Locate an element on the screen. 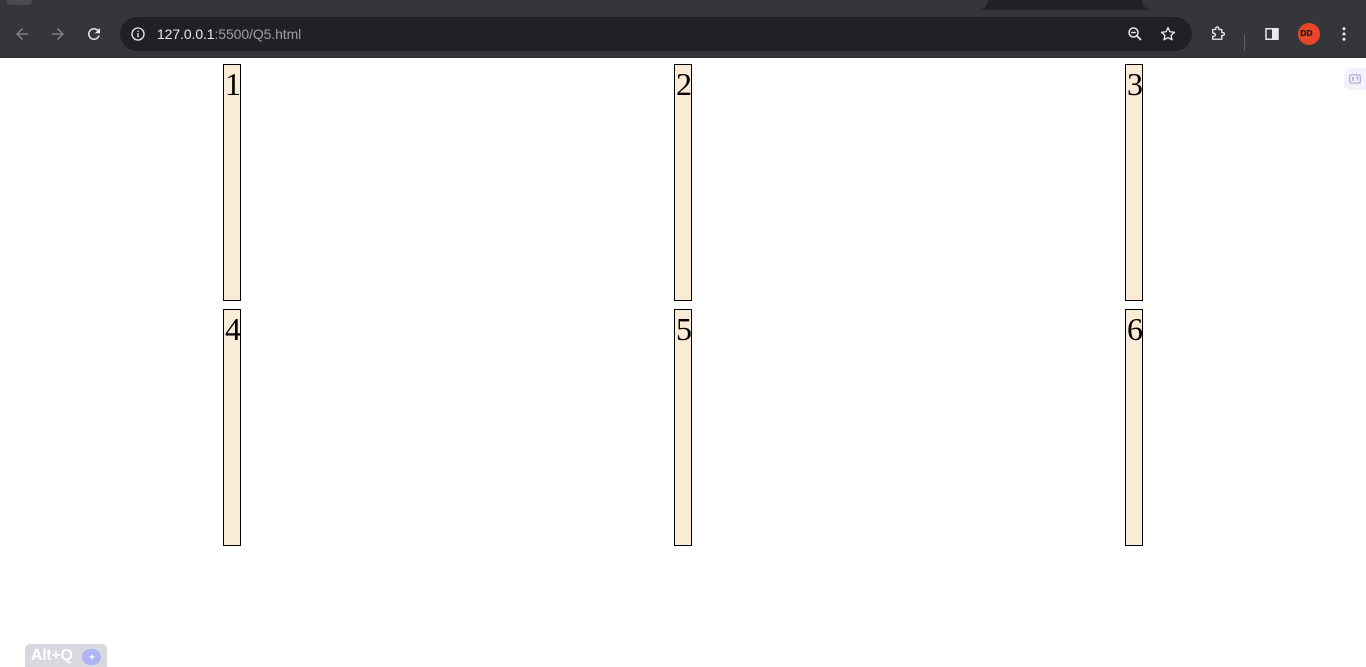  extensions-button is located at coordinates (1218, 34).